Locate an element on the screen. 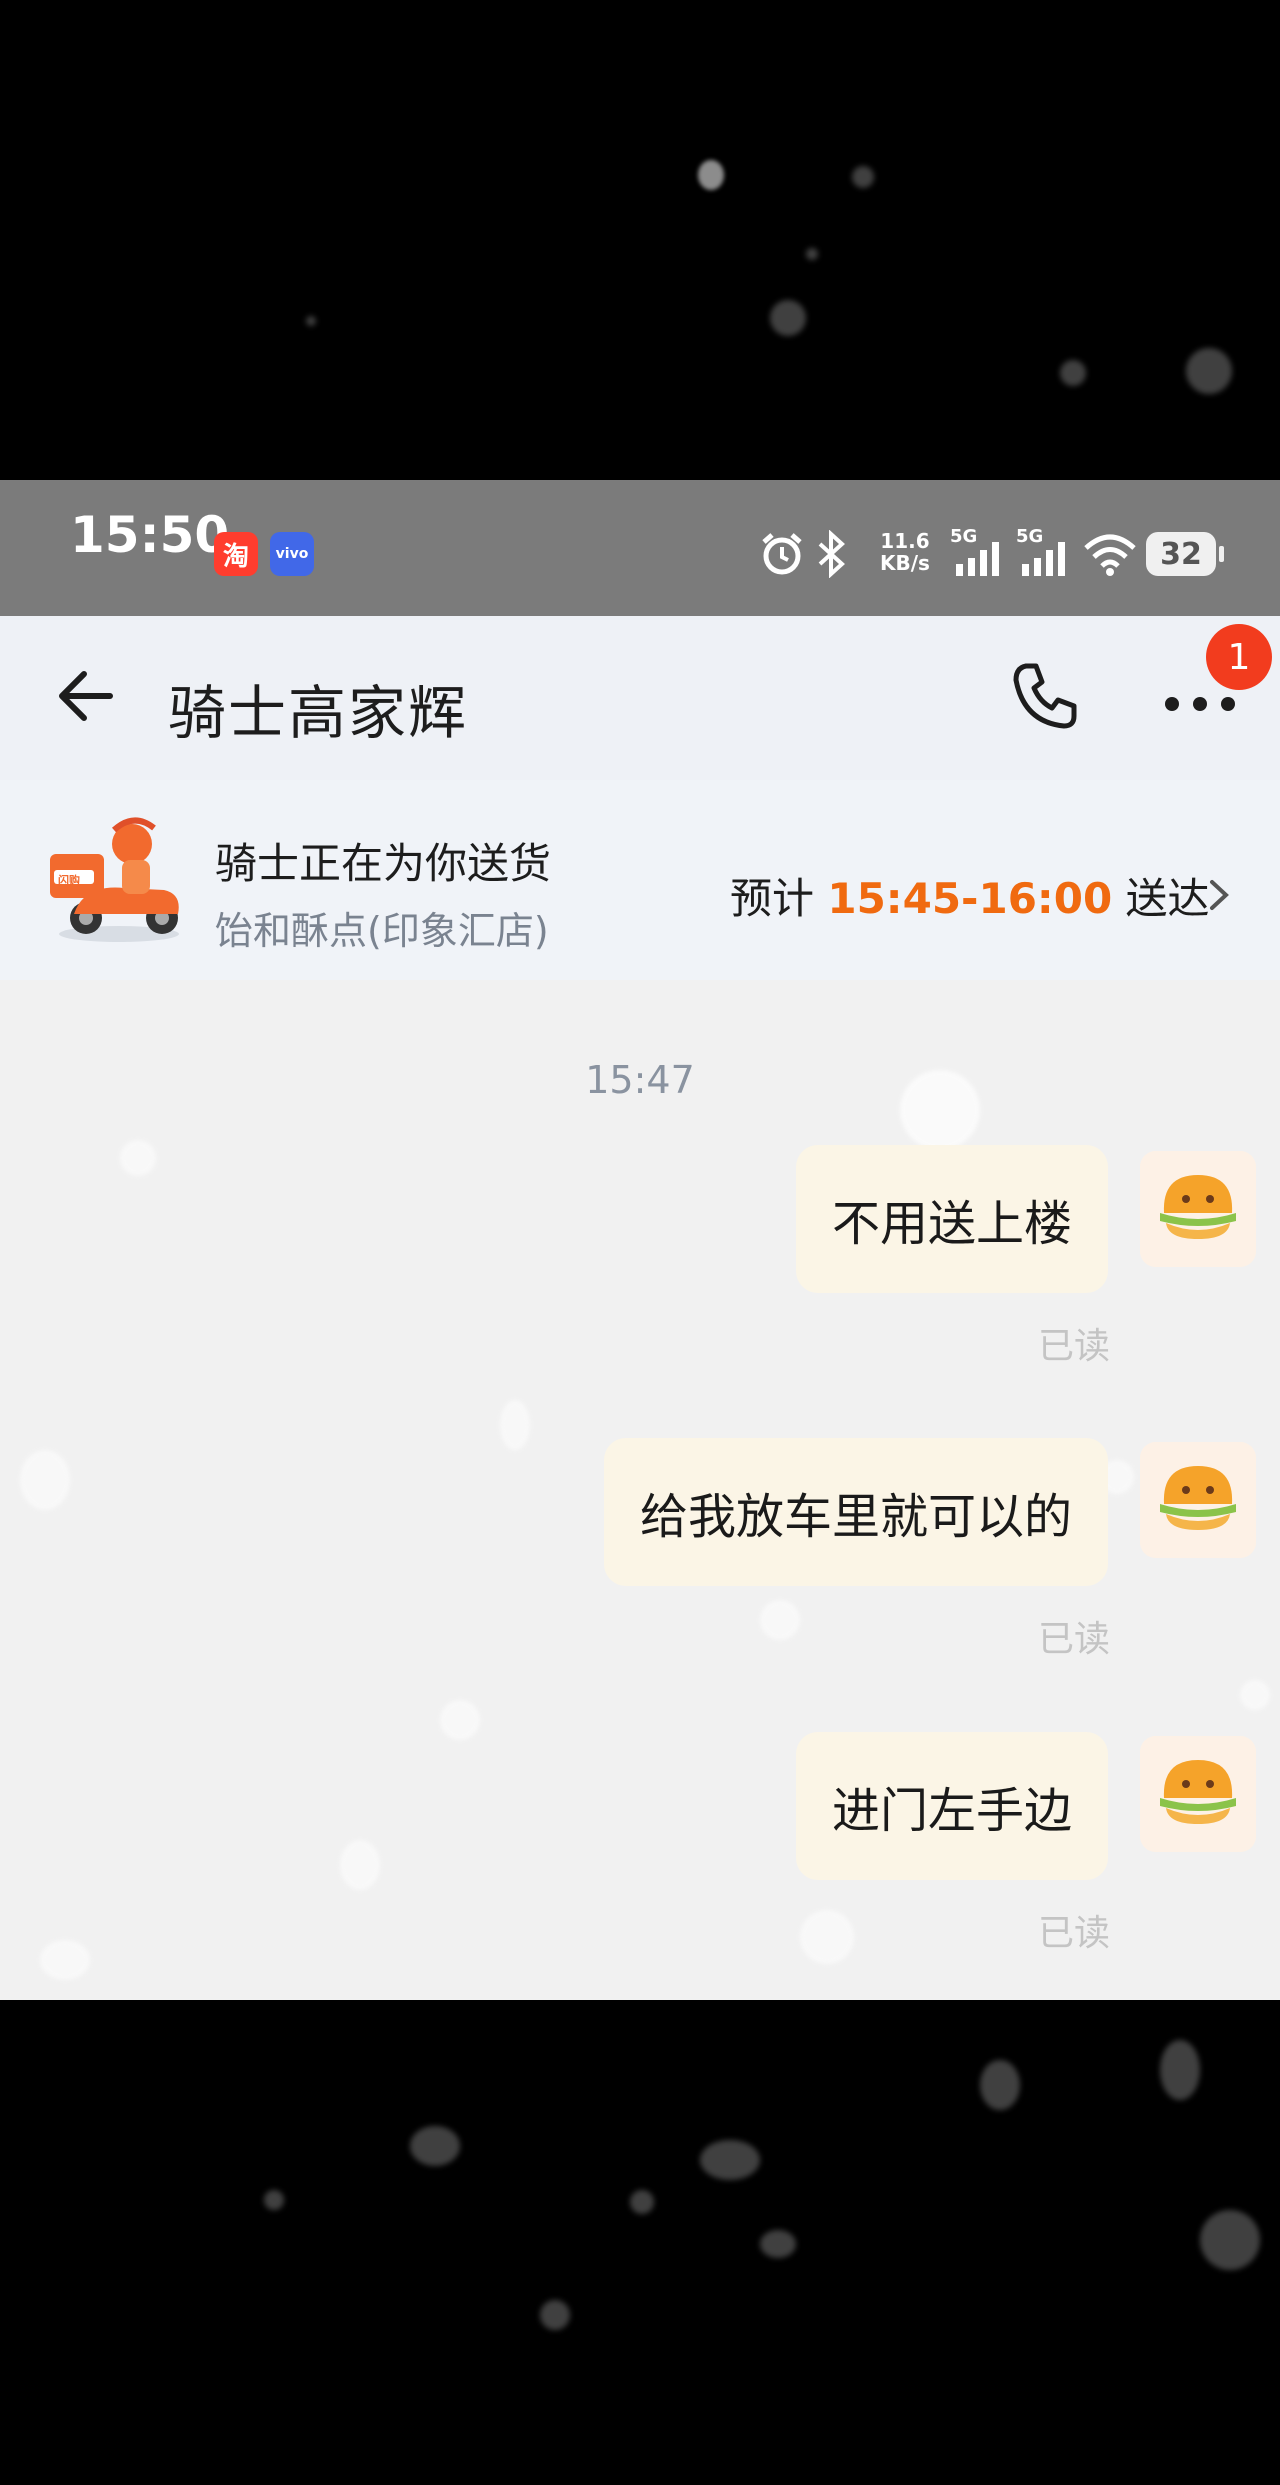  status-bar: 15:50 淘 vivo 11.6 KB/s 5G 5G 32 is located at coordinates (640, 548).